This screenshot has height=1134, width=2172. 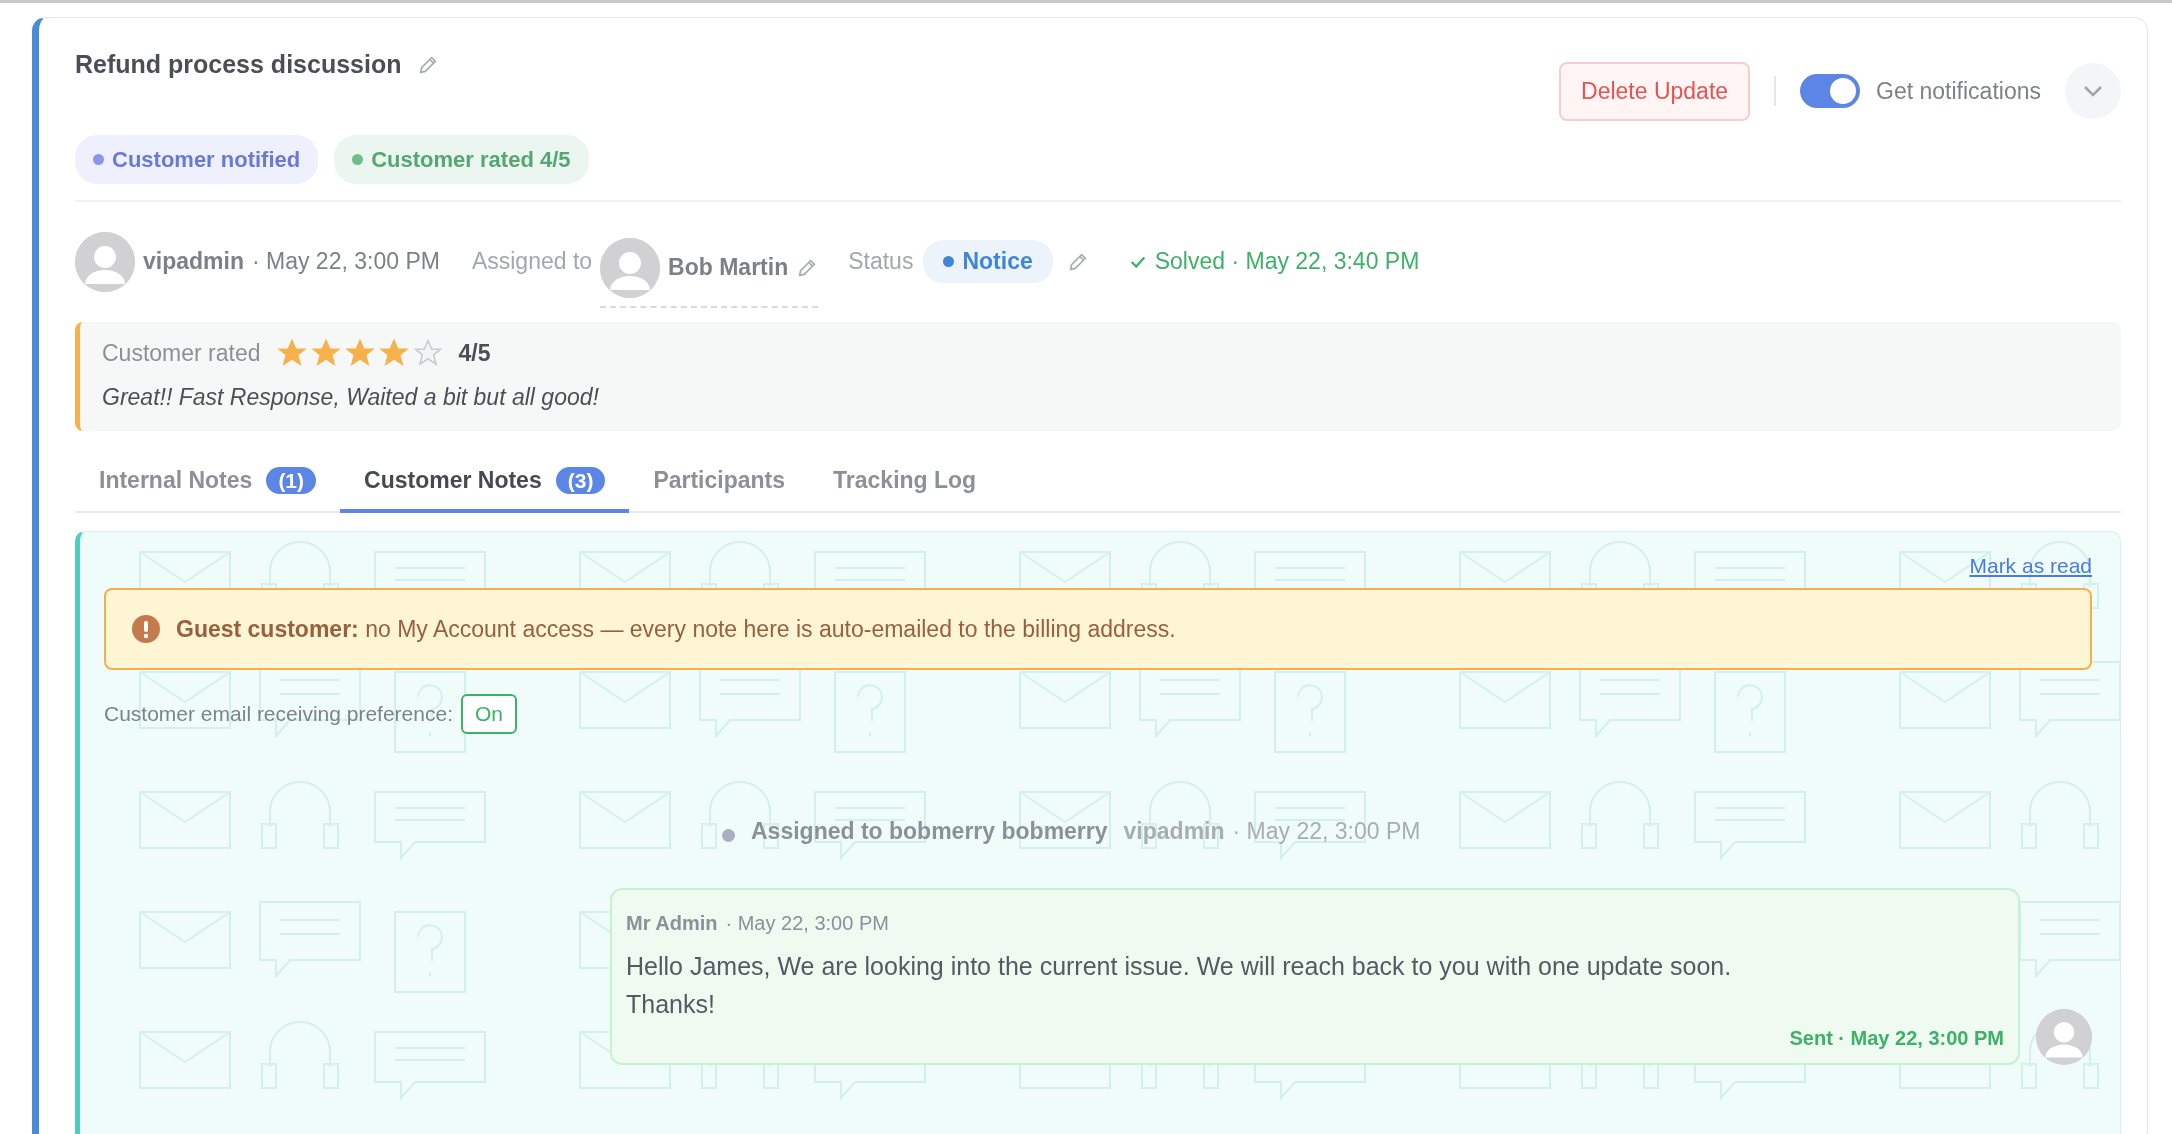 I want to click on message-author: Mr Admin, so click(x=672, y=923).